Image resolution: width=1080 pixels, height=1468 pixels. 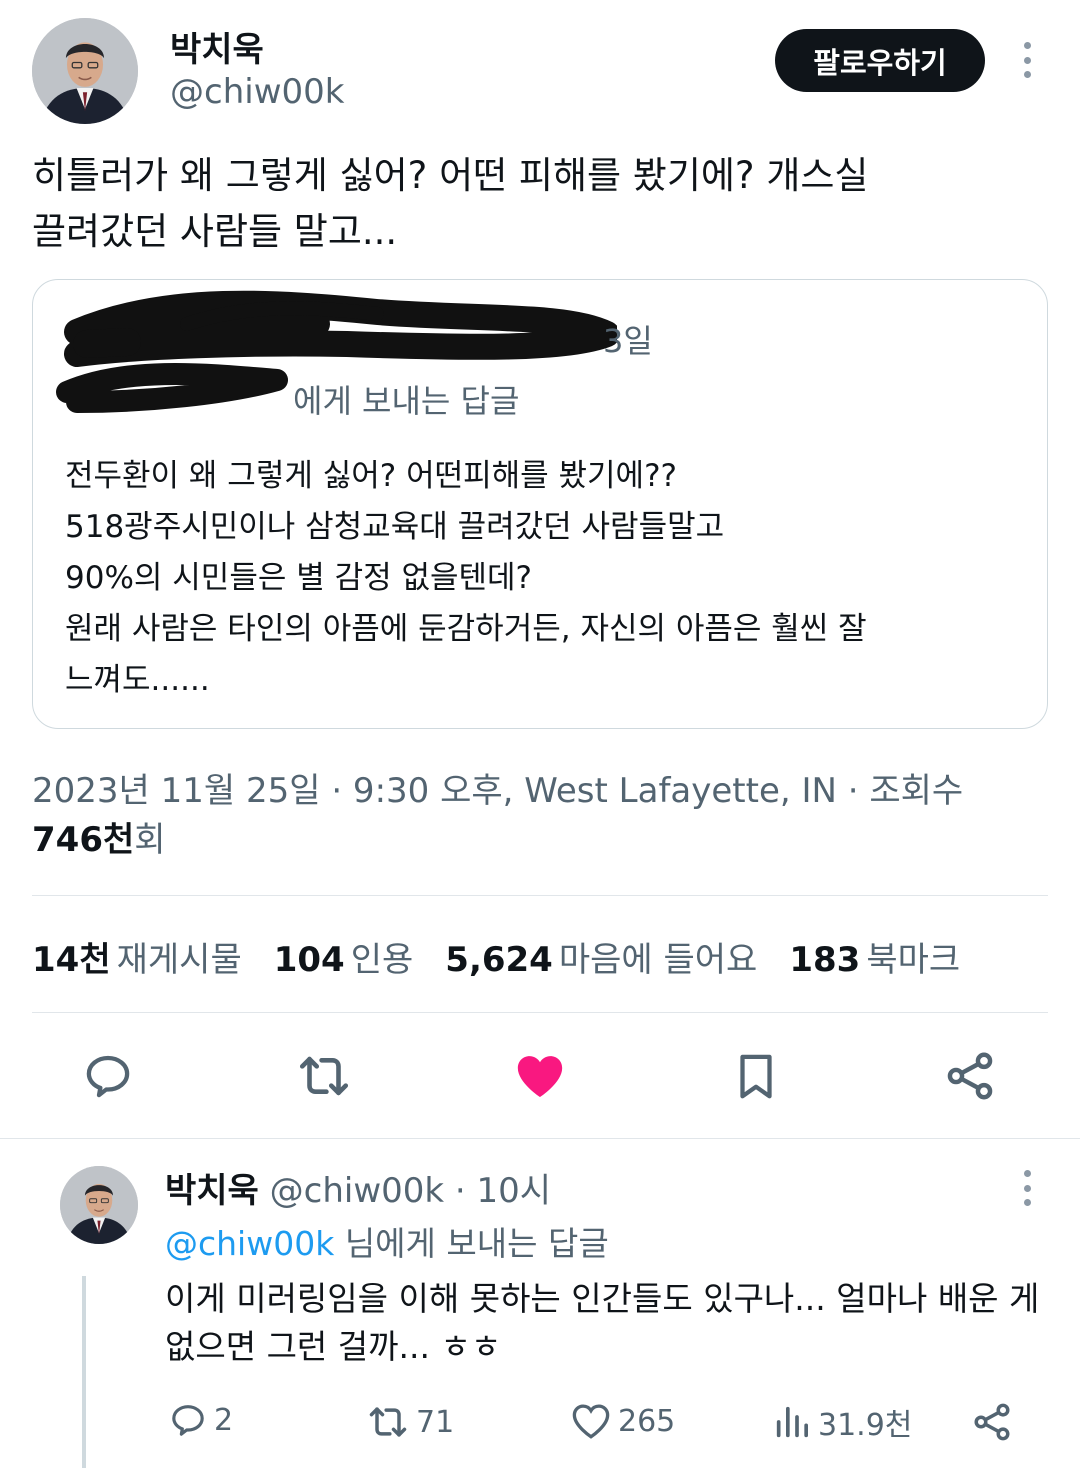 I want to click on stat-label: 재게시물, so click(x=179, y=960).